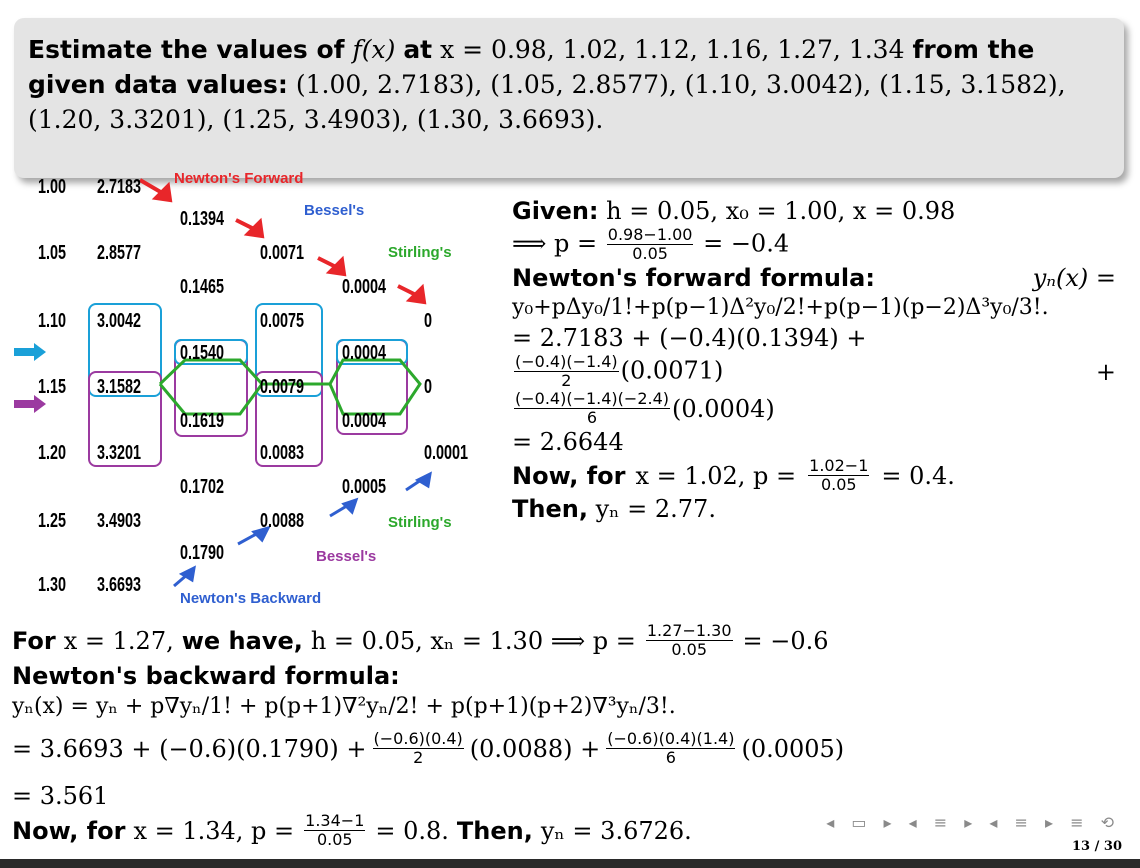 The image size is (1140, 868). I want to click on p-fraction: 0.98−1.00 0.05, so click(650, 244).